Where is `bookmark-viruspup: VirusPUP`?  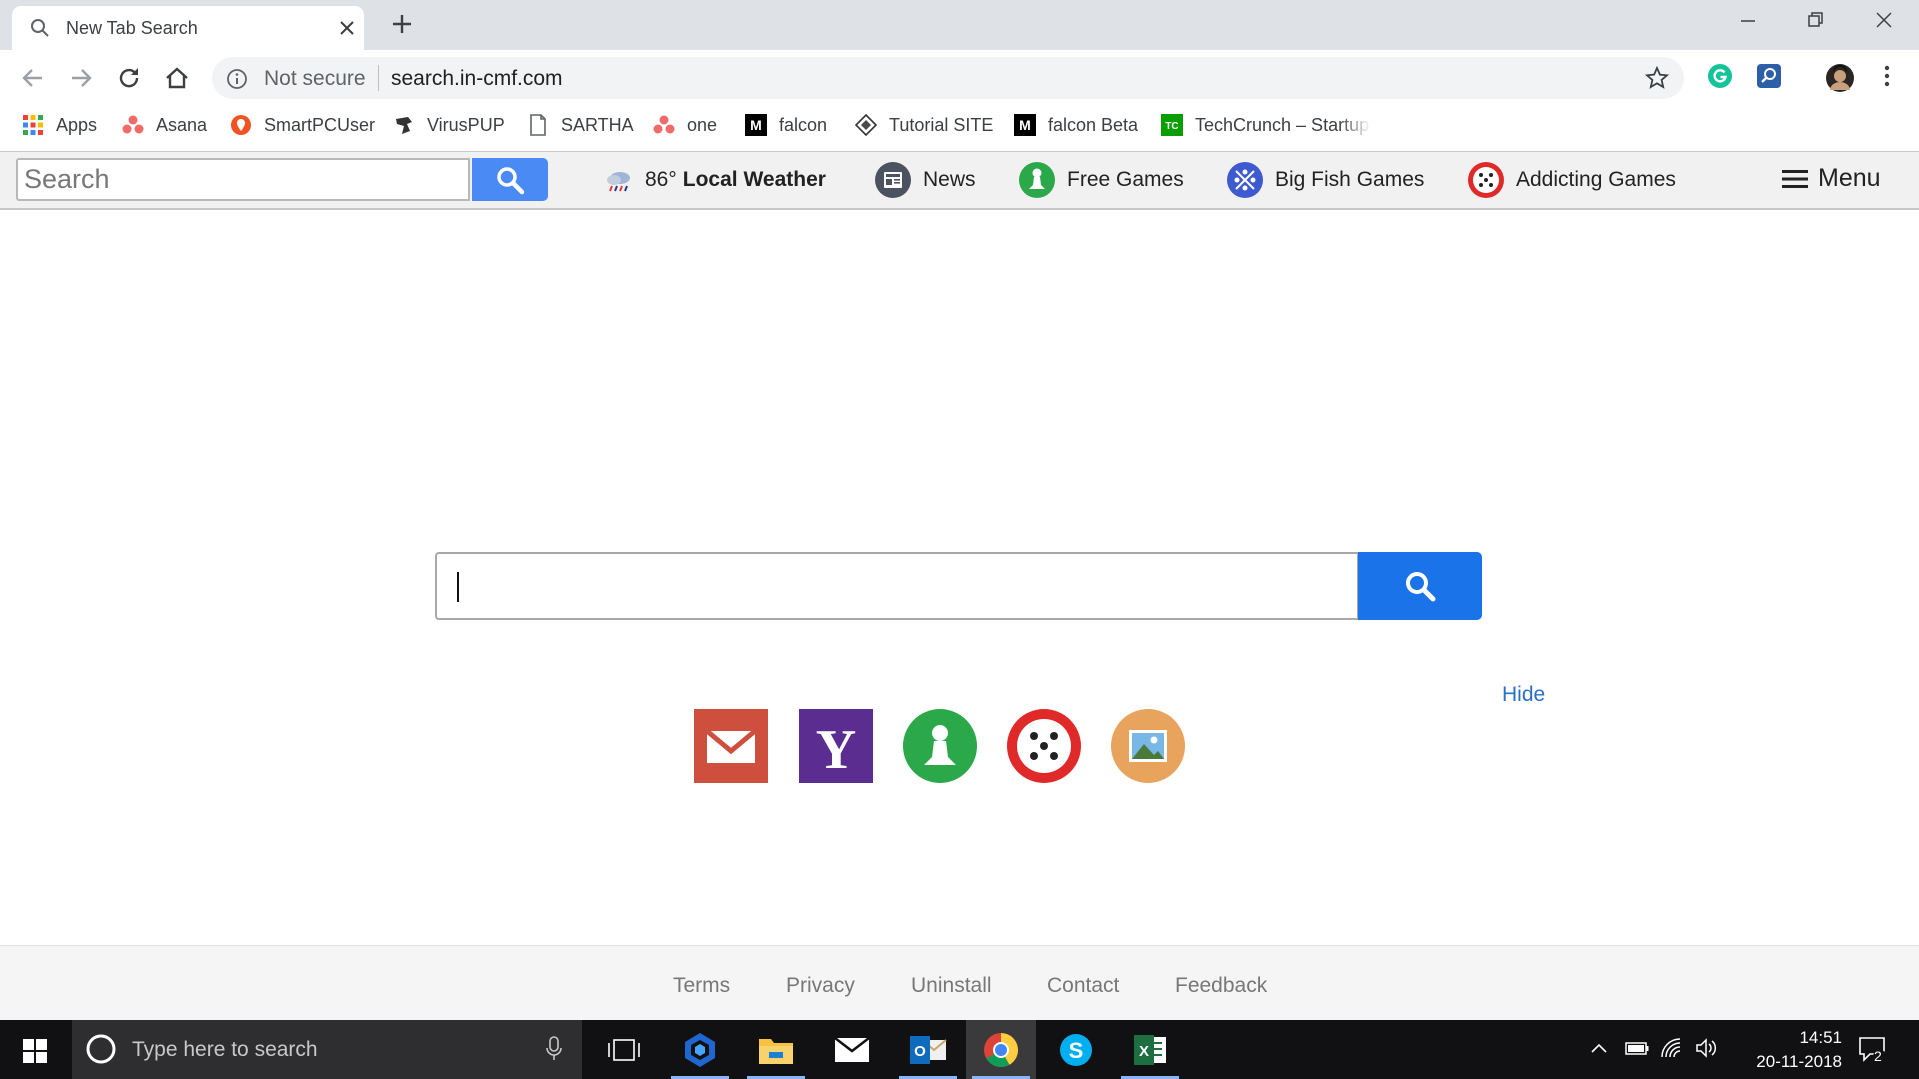
bookmark-viruspup: VirusPUP is located at coordinates (449, 125).